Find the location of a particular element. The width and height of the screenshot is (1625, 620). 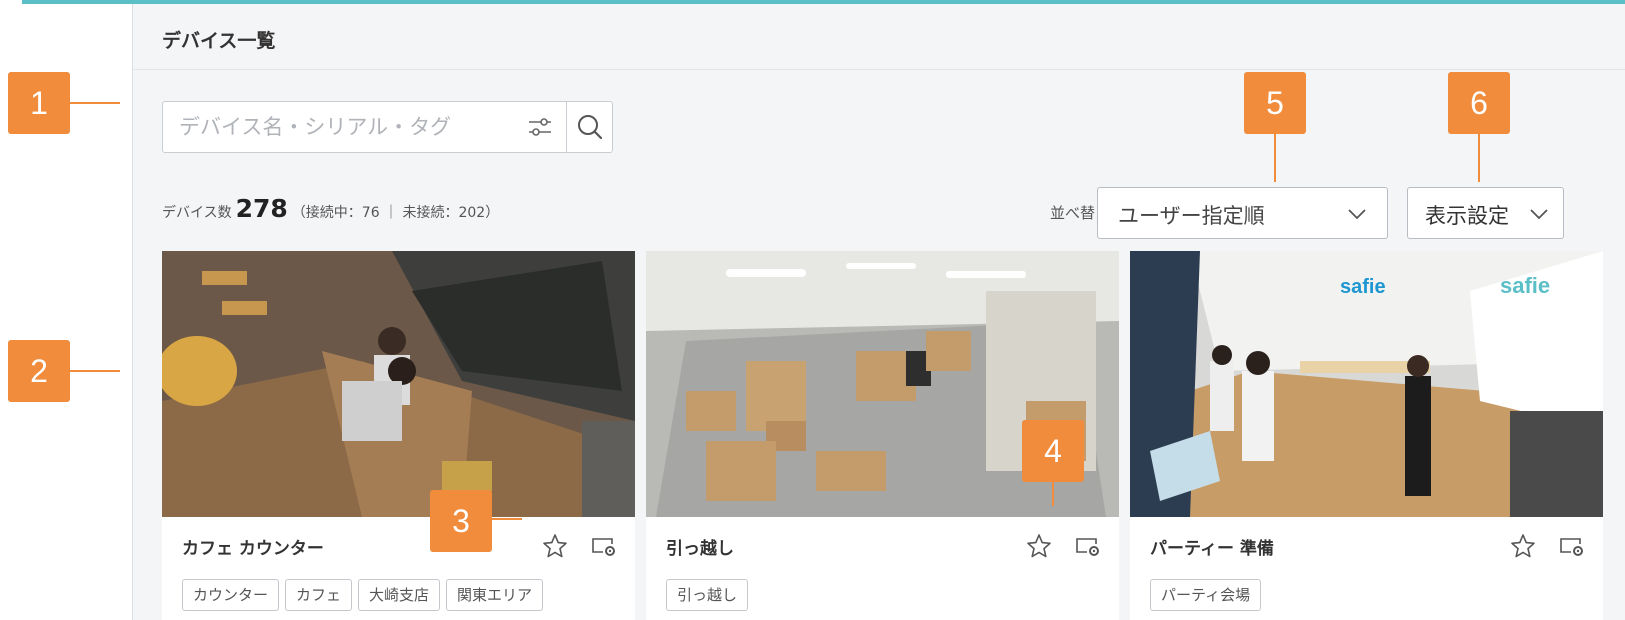

tag: 関東エリア is located at coordinates (495, 595).